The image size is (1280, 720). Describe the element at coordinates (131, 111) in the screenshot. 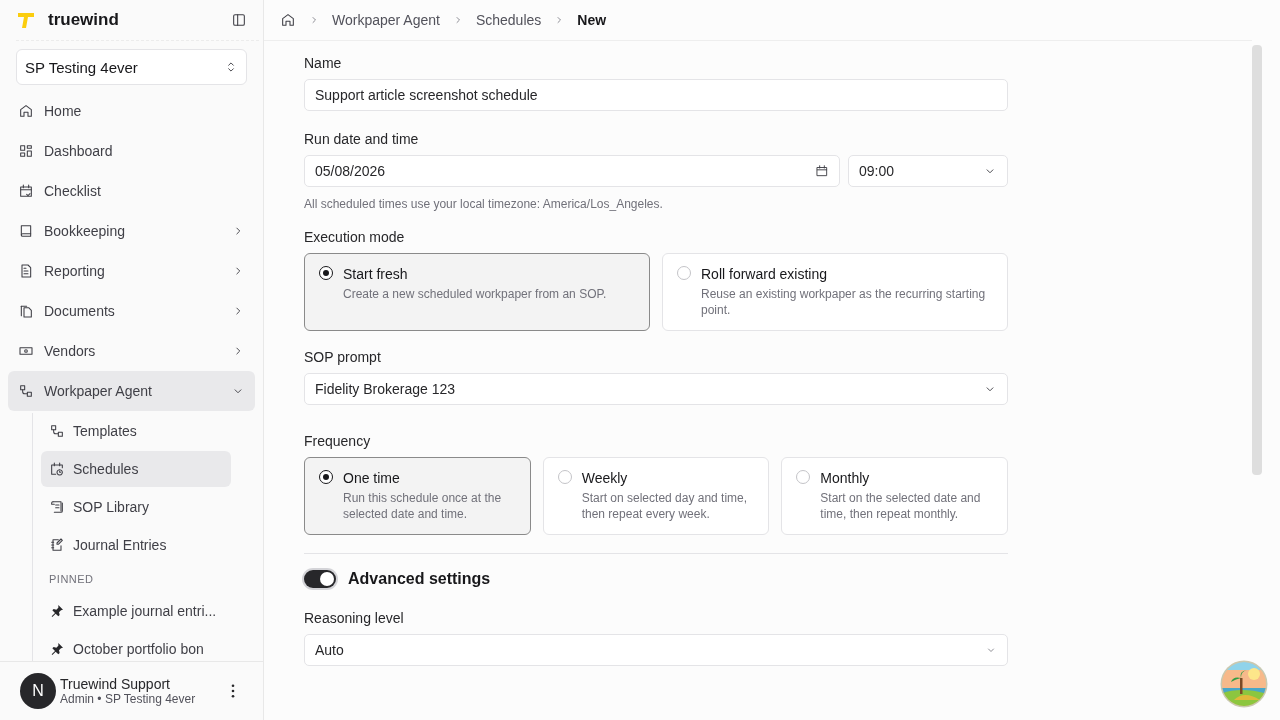

I see `nav-item: Home` at that location.